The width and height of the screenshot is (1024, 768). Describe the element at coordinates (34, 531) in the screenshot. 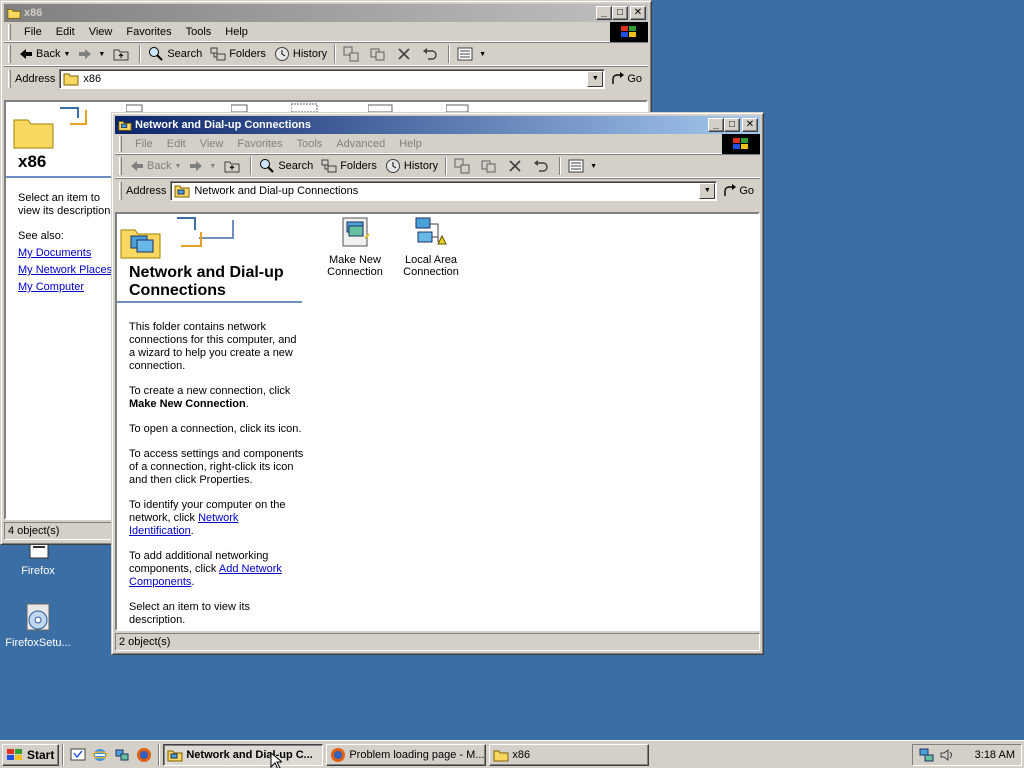

I see `status-text: 4 object(s)` at that location.